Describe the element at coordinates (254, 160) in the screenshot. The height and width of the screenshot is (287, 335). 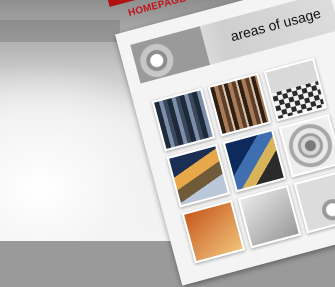
I see `speedboat-image-tile` at that location.